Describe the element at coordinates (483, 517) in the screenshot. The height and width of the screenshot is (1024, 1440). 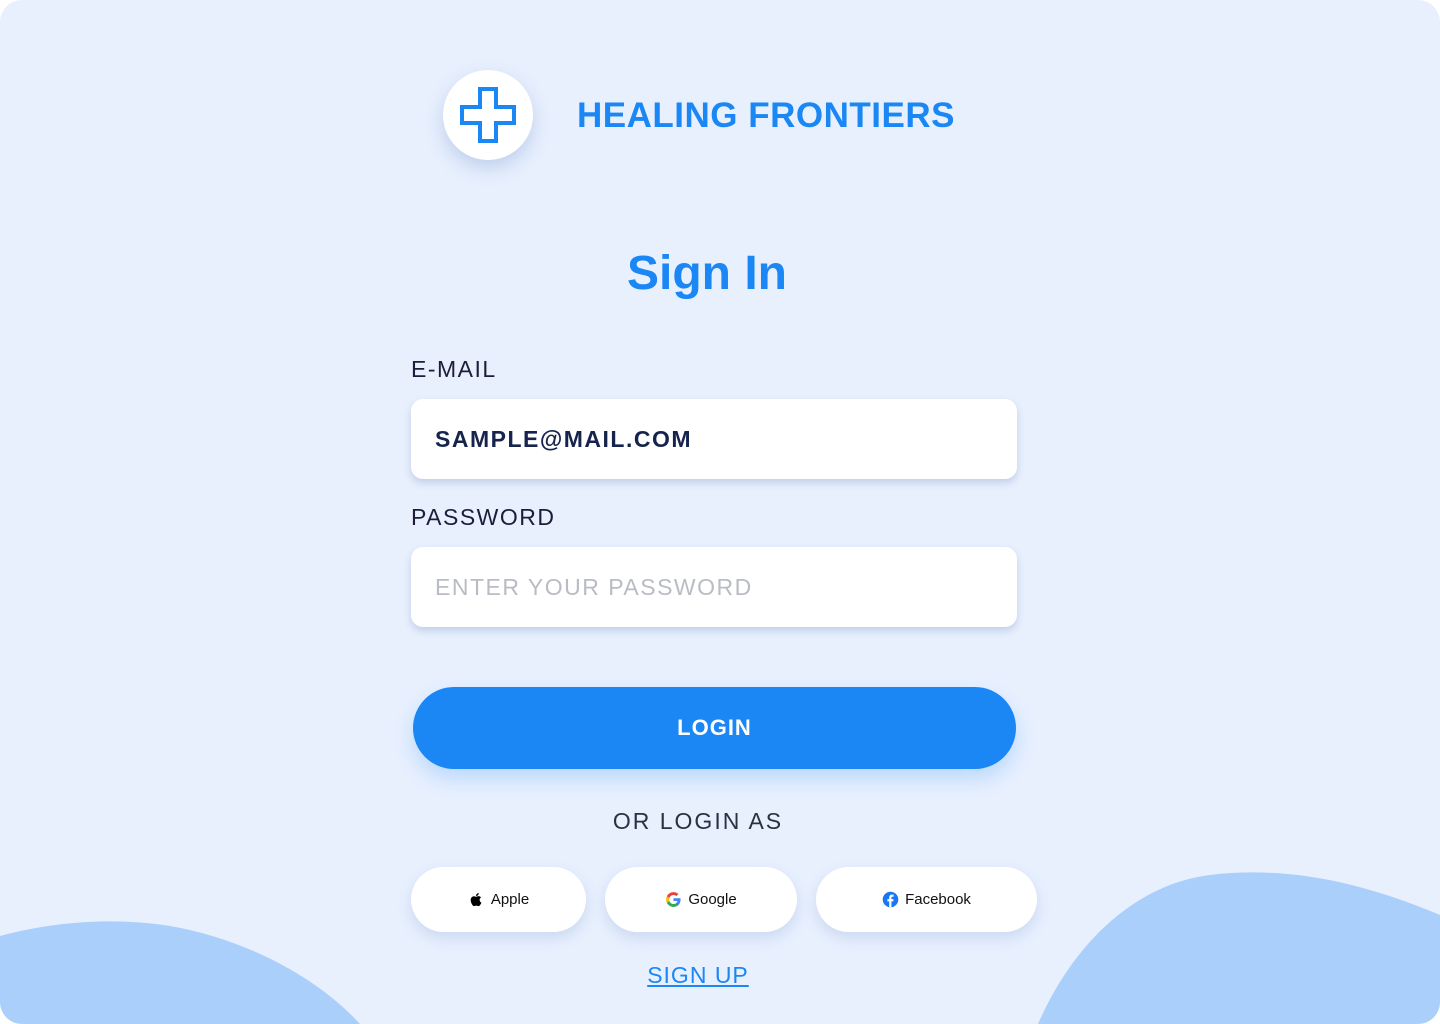
I see `password-label: PASSWORD` at that location.